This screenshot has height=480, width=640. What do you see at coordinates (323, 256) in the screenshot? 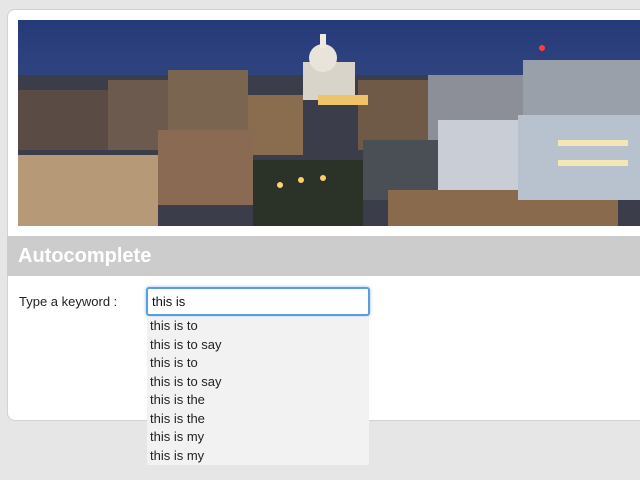
I see `title-bar: Autocomplete` at bounding box center [323, 256].